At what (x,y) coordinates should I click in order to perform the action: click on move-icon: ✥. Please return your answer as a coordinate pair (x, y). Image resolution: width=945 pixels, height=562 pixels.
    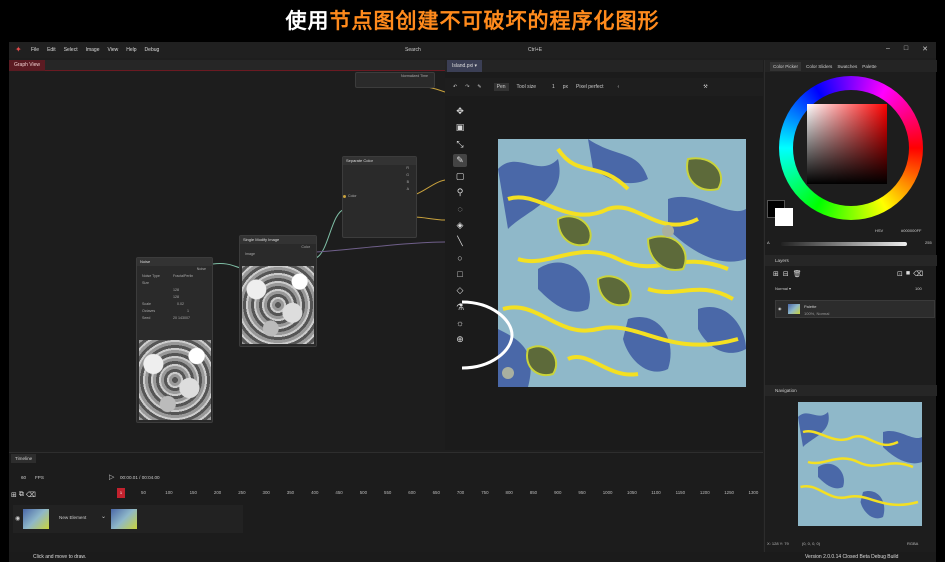
    Looking at the image, I should click on (460, 111).